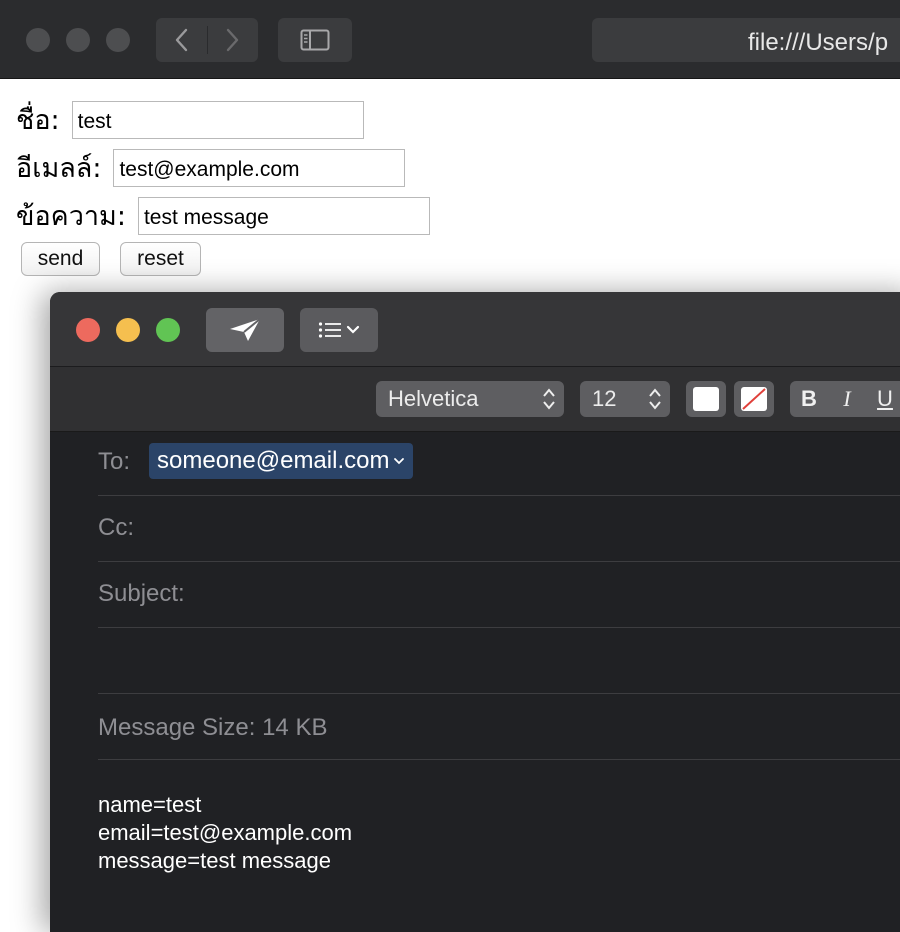 The height and width of the screenshot is (932, 900). I want to click on recipient-token: someone@email.com, so click(281, 461).